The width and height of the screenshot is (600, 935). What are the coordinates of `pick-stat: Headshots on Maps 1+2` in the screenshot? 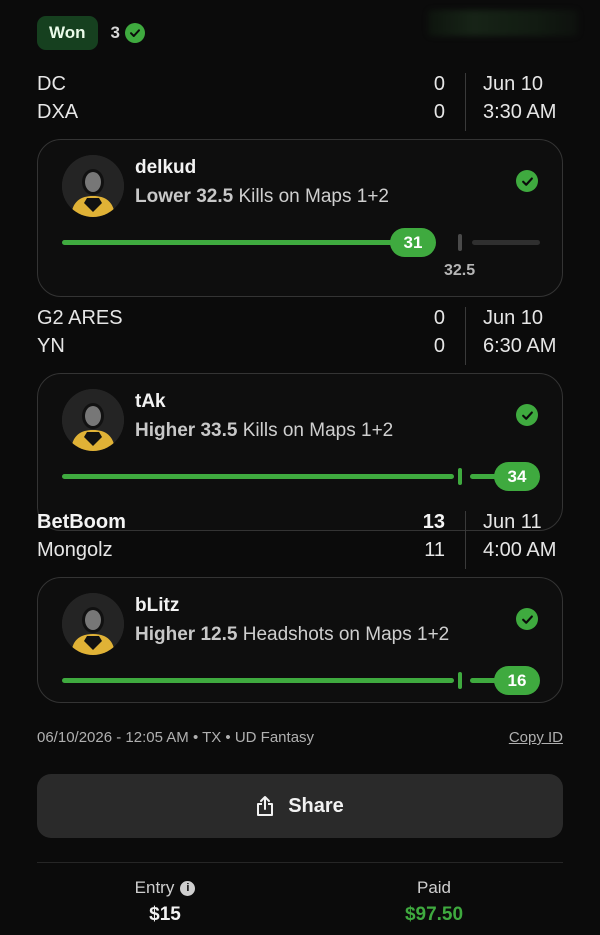 It's located at (346, 634).